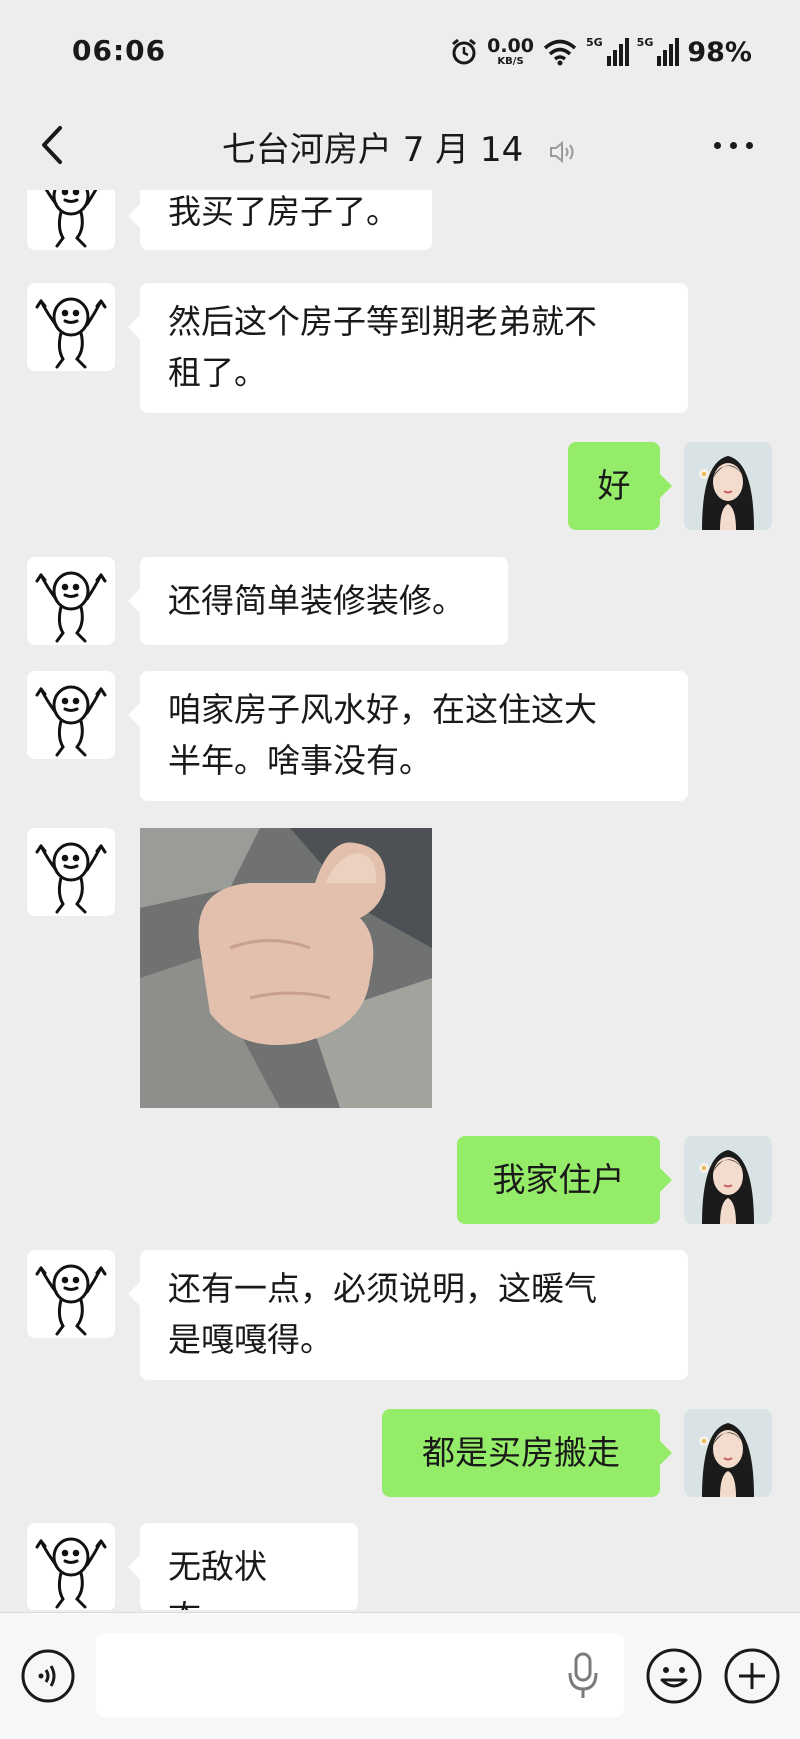 The image size is (800, 1739). What do you see at coordinates (217, 1578) in the screenshot?
I see `message-text: 无敌状态。` at bounding box center [217, 1578].